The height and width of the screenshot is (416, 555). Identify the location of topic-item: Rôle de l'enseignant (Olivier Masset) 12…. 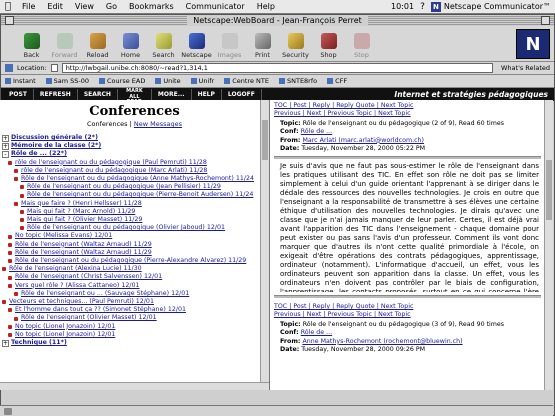
(135, 318).